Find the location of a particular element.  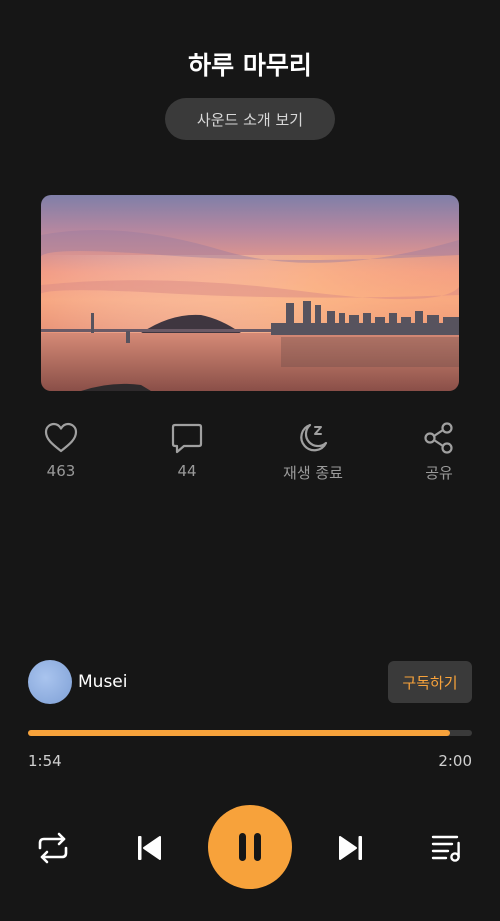

playlist-button is located at coordinates (447, 848).